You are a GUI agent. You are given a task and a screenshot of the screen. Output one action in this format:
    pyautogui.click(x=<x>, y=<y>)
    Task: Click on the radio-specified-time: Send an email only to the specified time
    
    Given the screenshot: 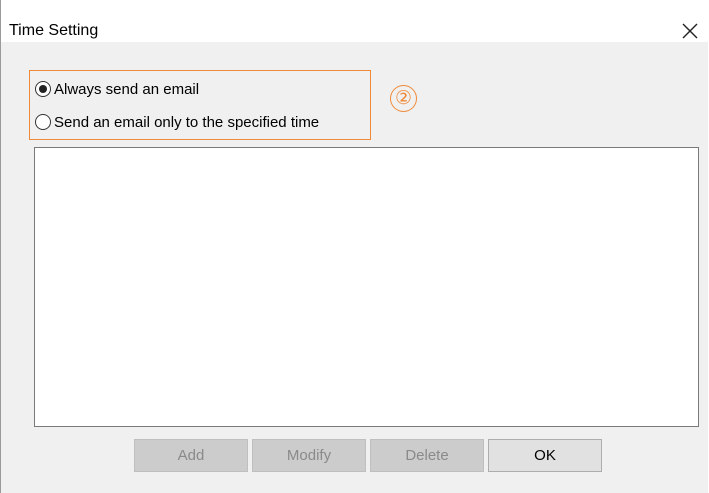 What is the action you would take?
    pyautogui.click(x=177, y=122)
    